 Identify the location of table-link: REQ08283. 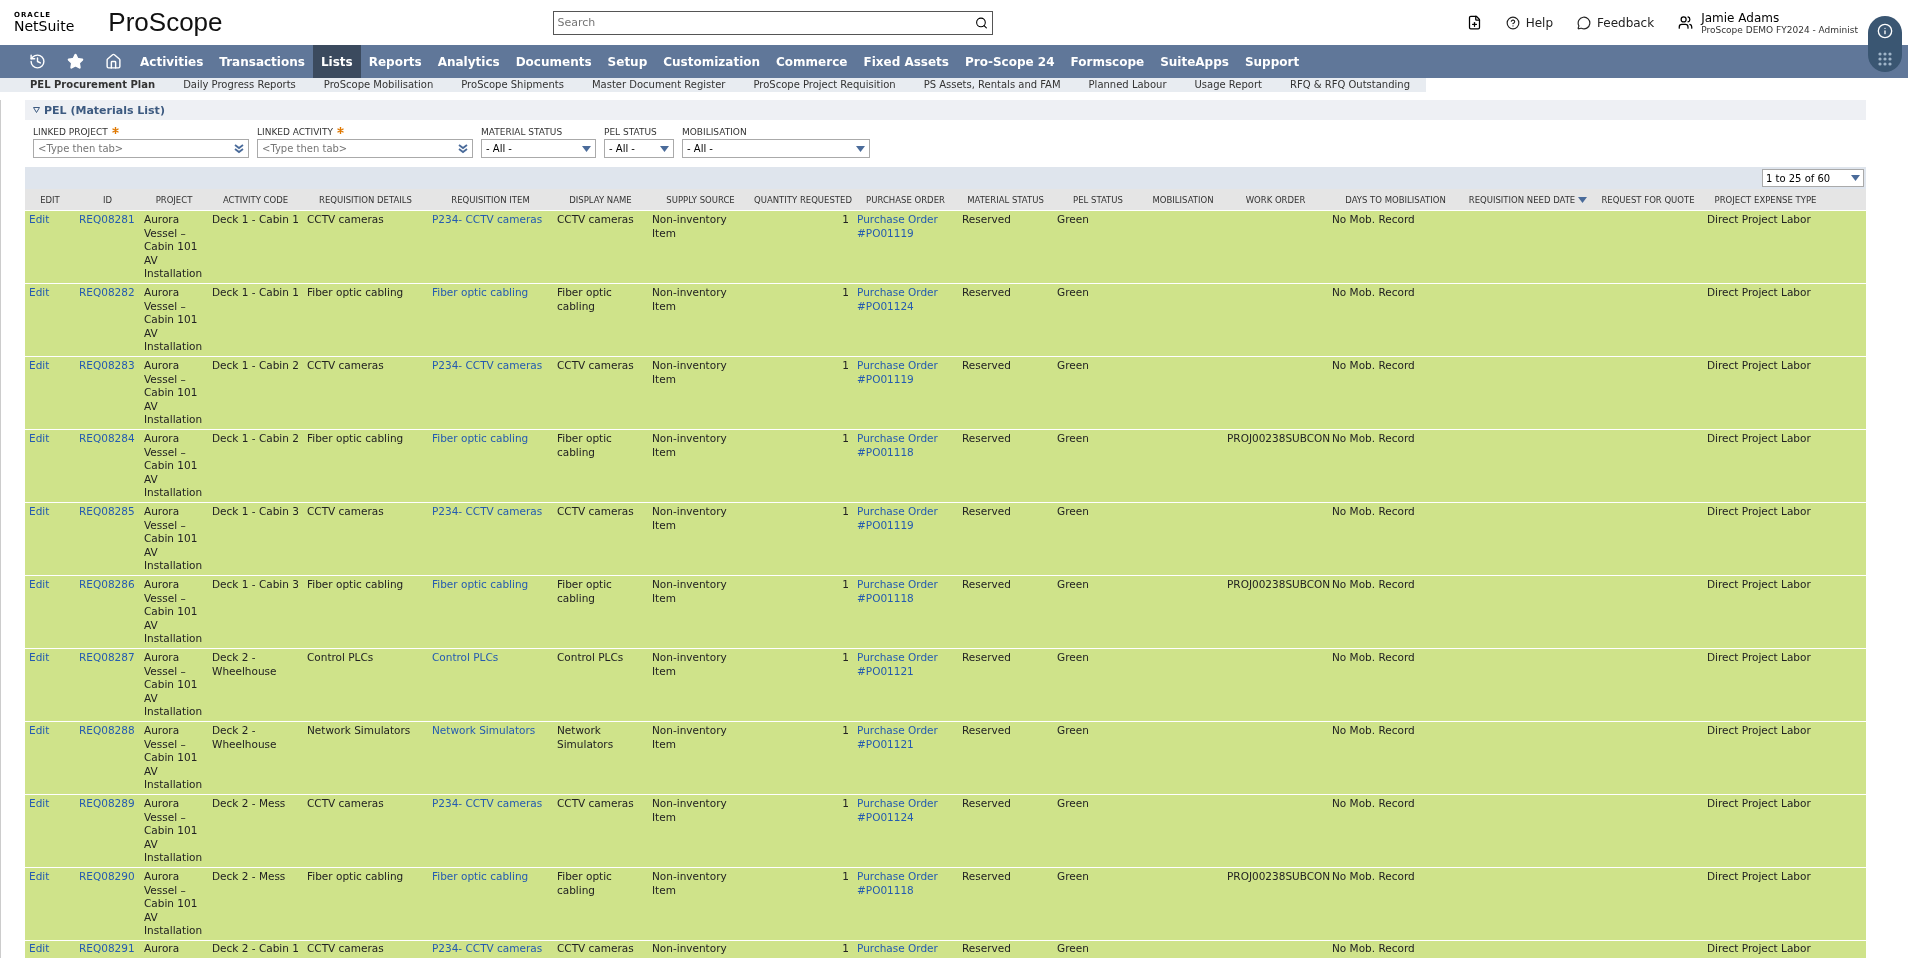
(107, 394).